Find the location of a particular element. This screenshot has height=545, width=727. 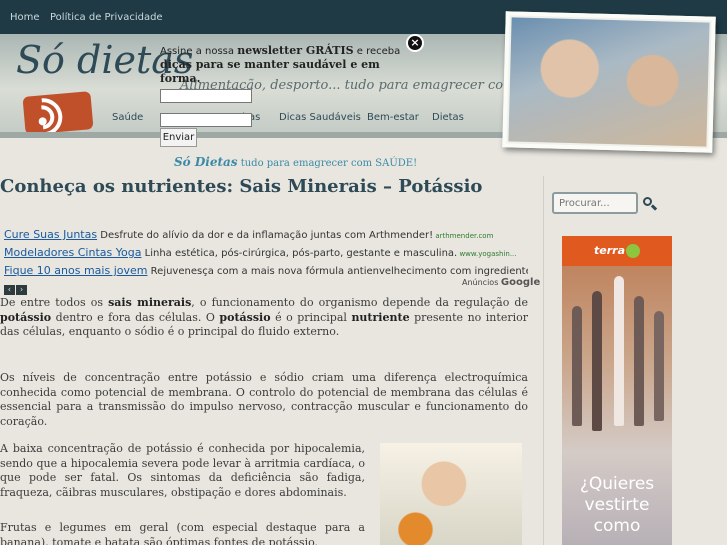

ad-headline: Modeladores Cintas Yoga is located at coordinates (72, 252).